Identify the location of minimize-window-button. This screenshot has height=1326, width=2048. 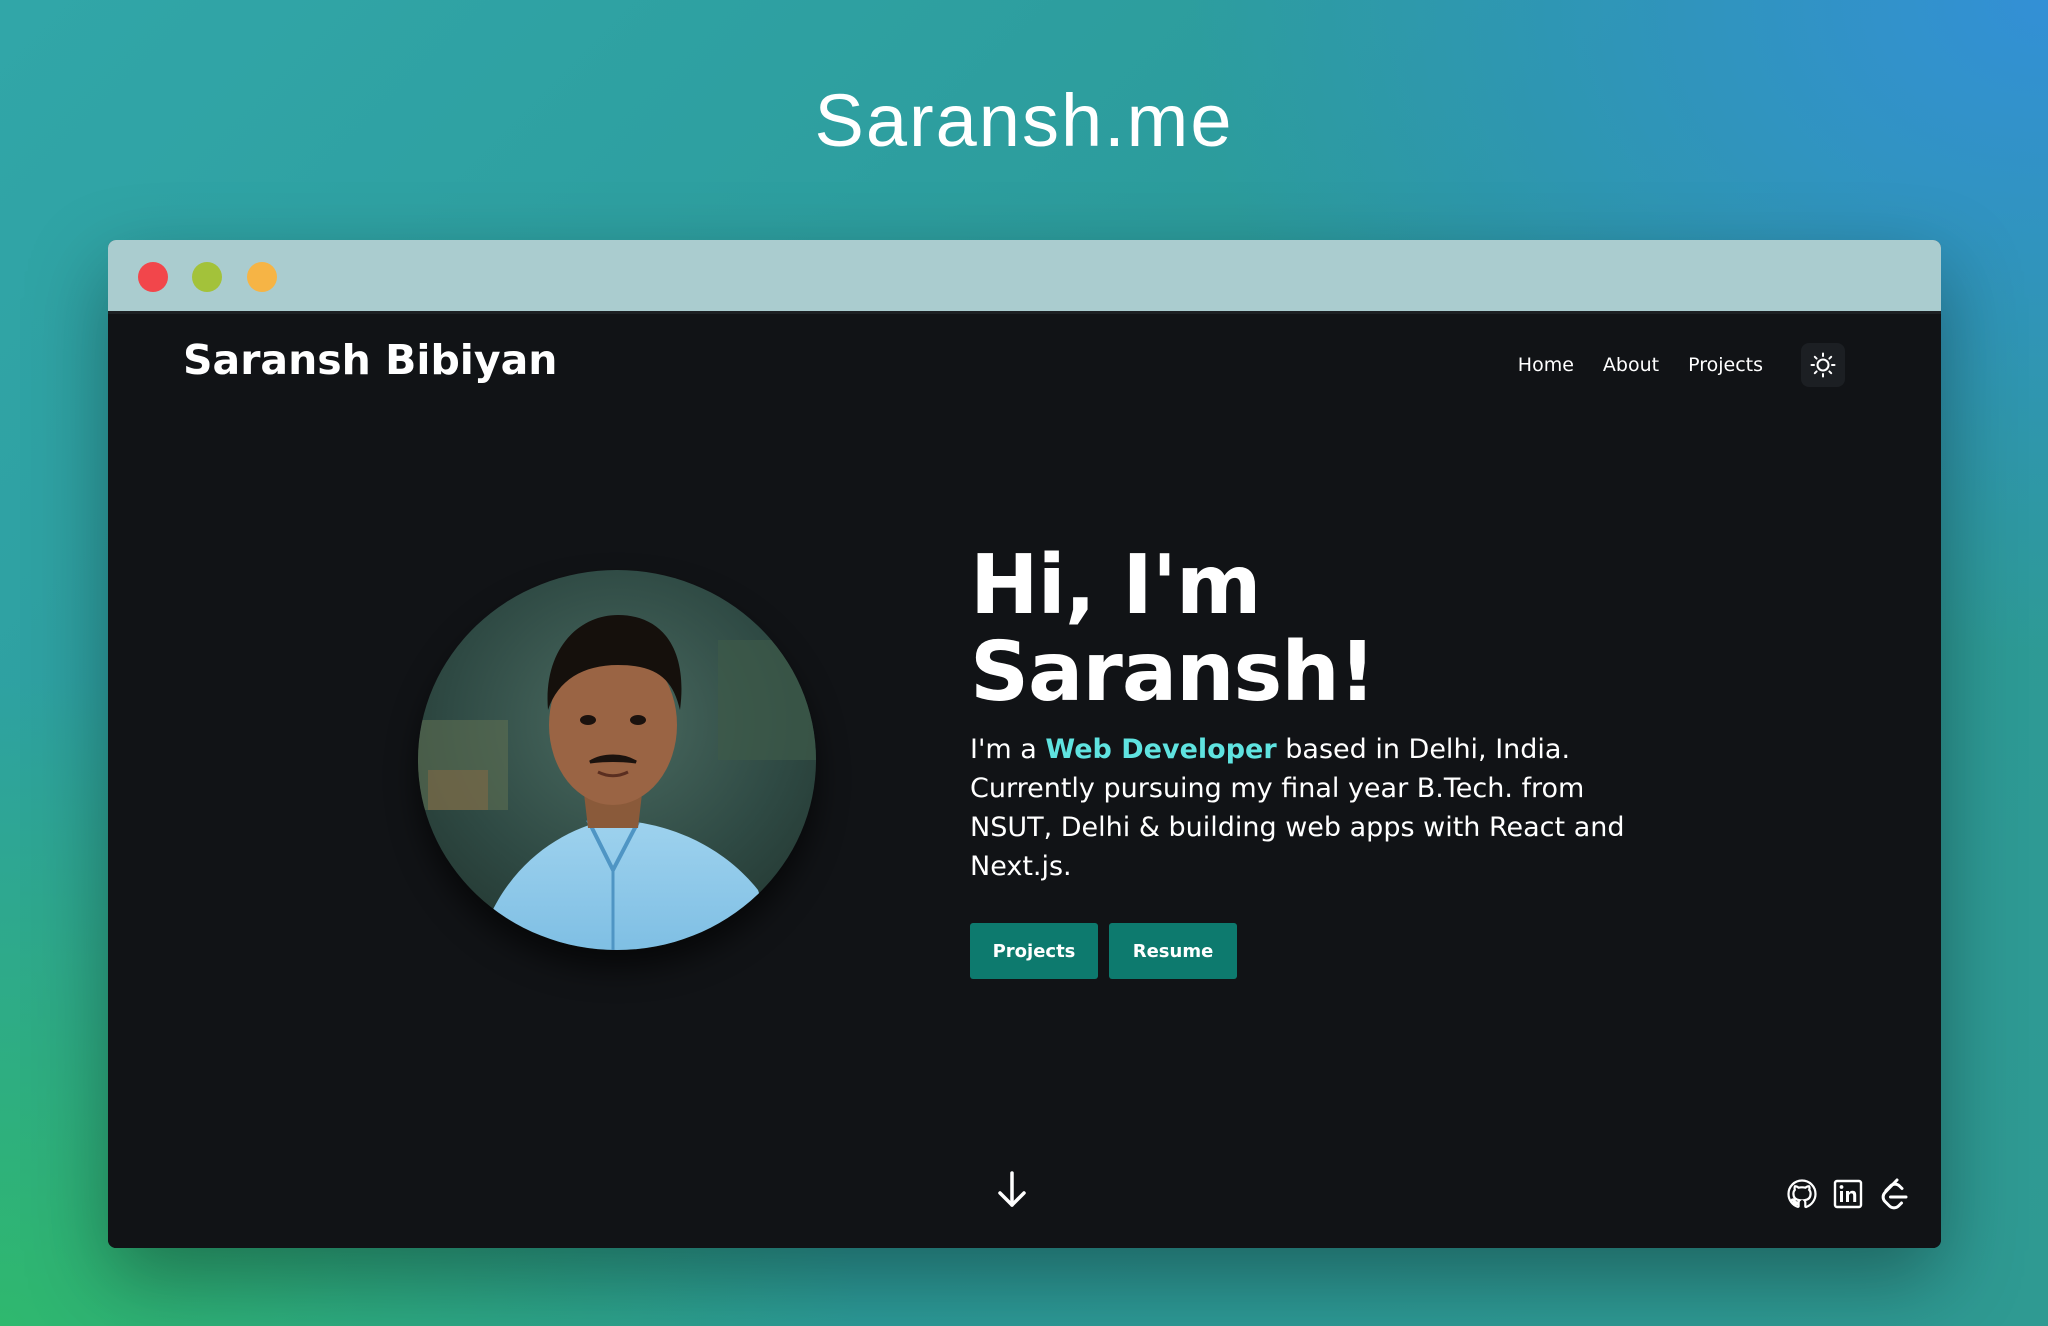
(207, 277).